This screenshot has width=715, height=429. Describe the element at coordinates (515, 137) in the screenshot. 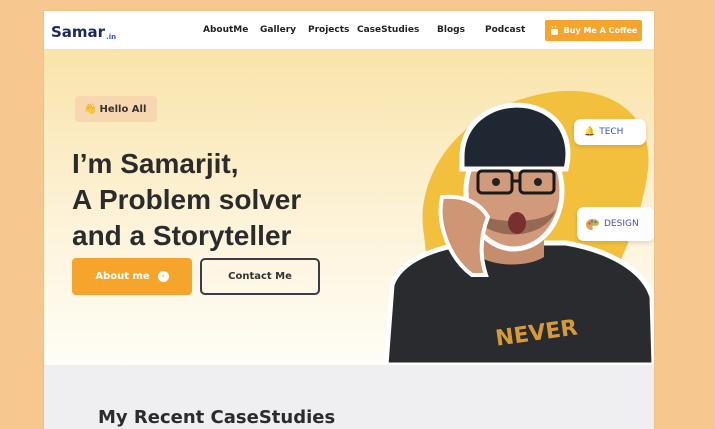

I see `baseball-cap` at that location.